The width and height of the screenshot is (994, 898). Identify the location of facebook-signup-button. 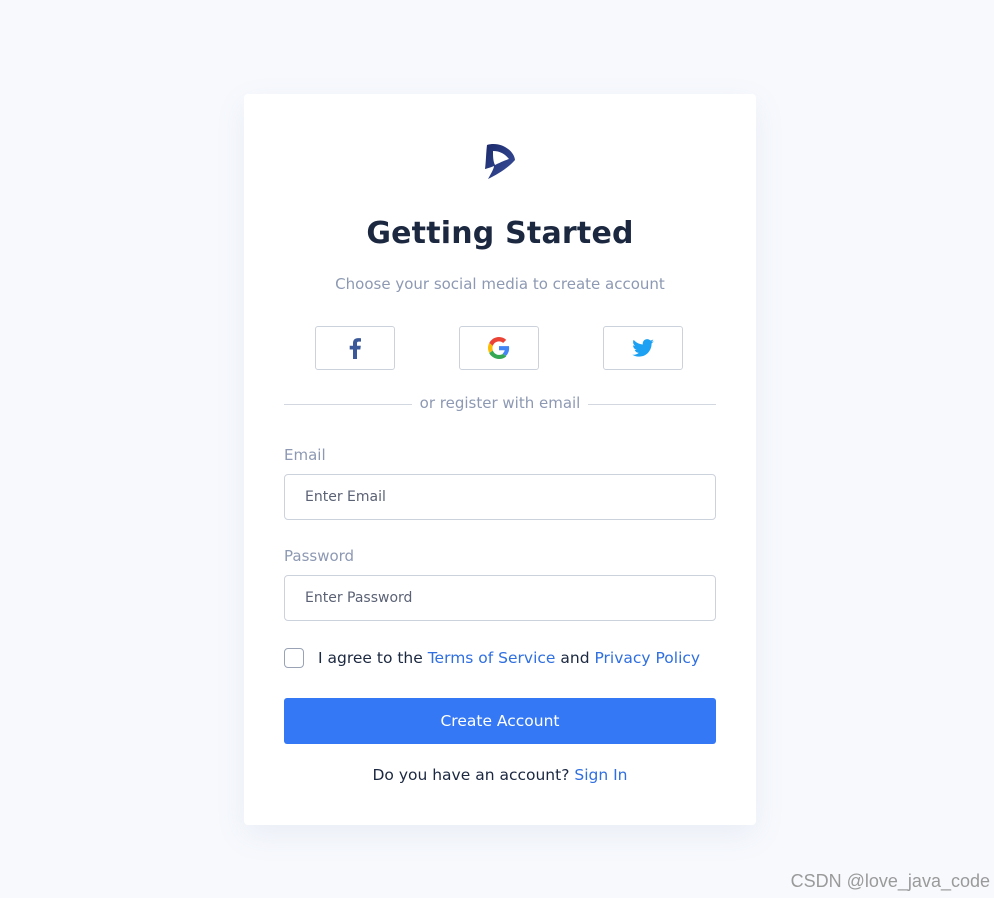
(355, 348).